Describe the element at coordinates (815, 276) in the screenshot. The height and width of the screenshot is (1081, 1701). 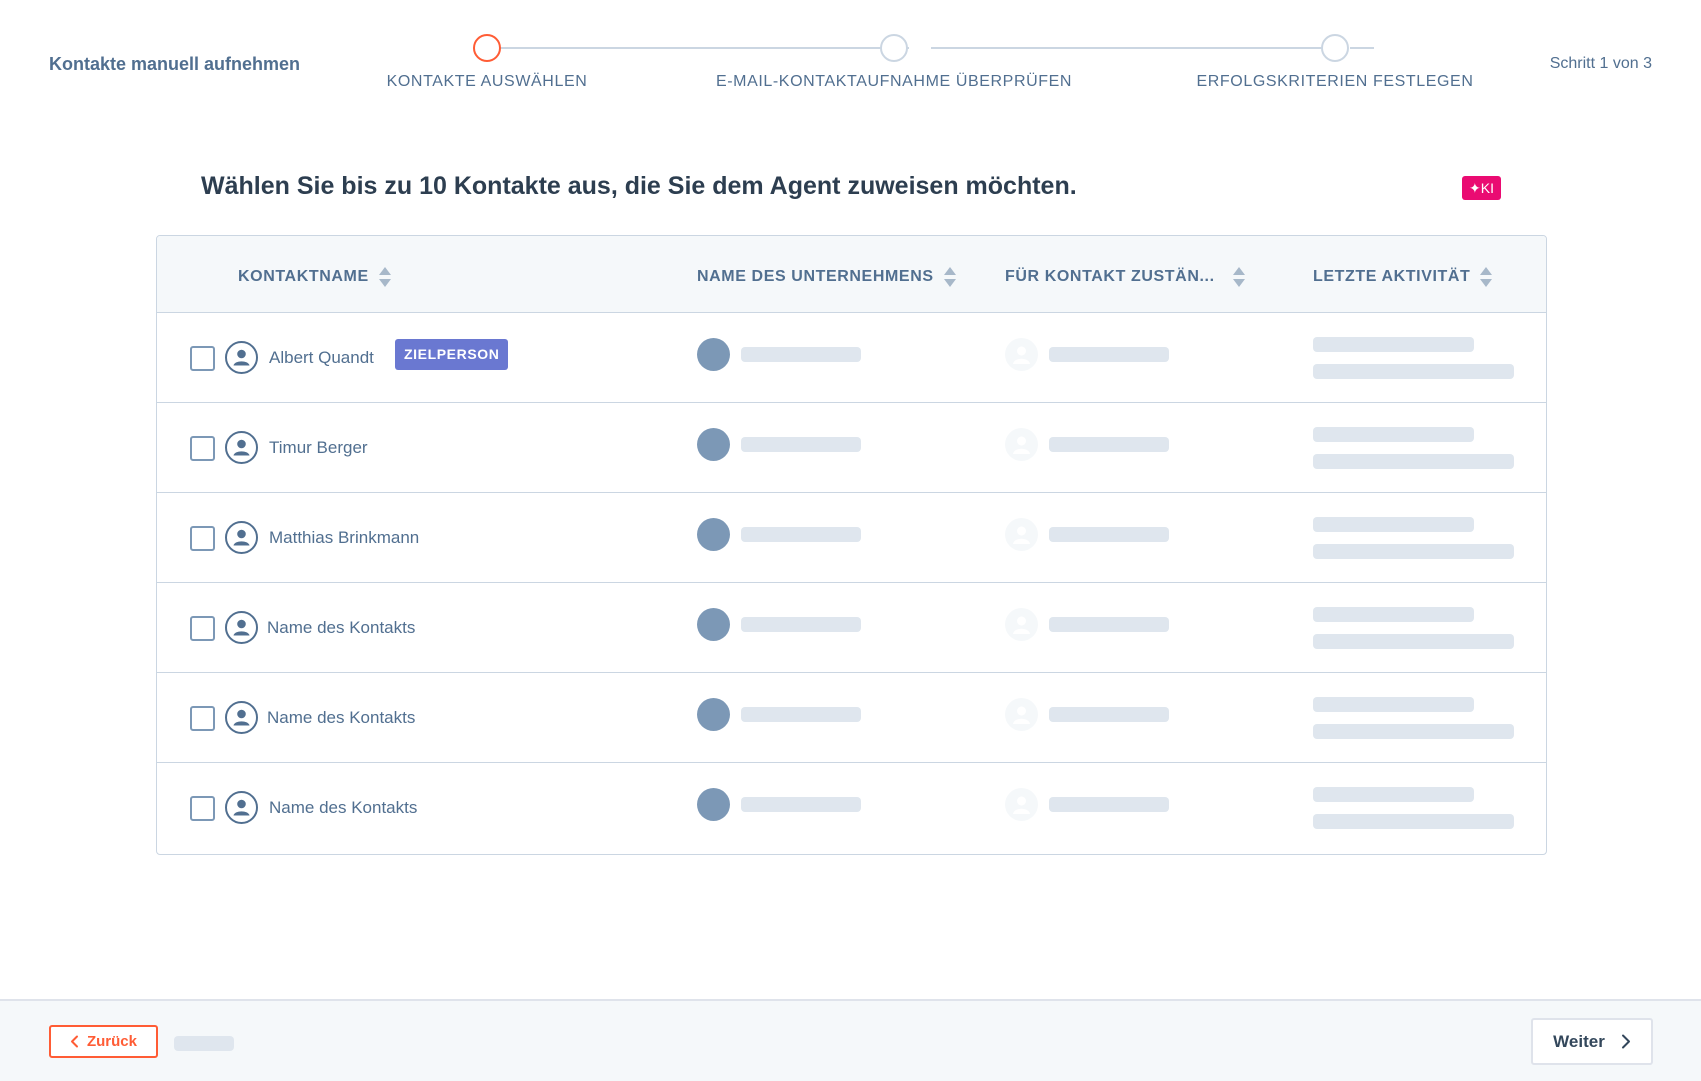
I see `column-label: NAME DES UNTERNEHMENS` at that location.